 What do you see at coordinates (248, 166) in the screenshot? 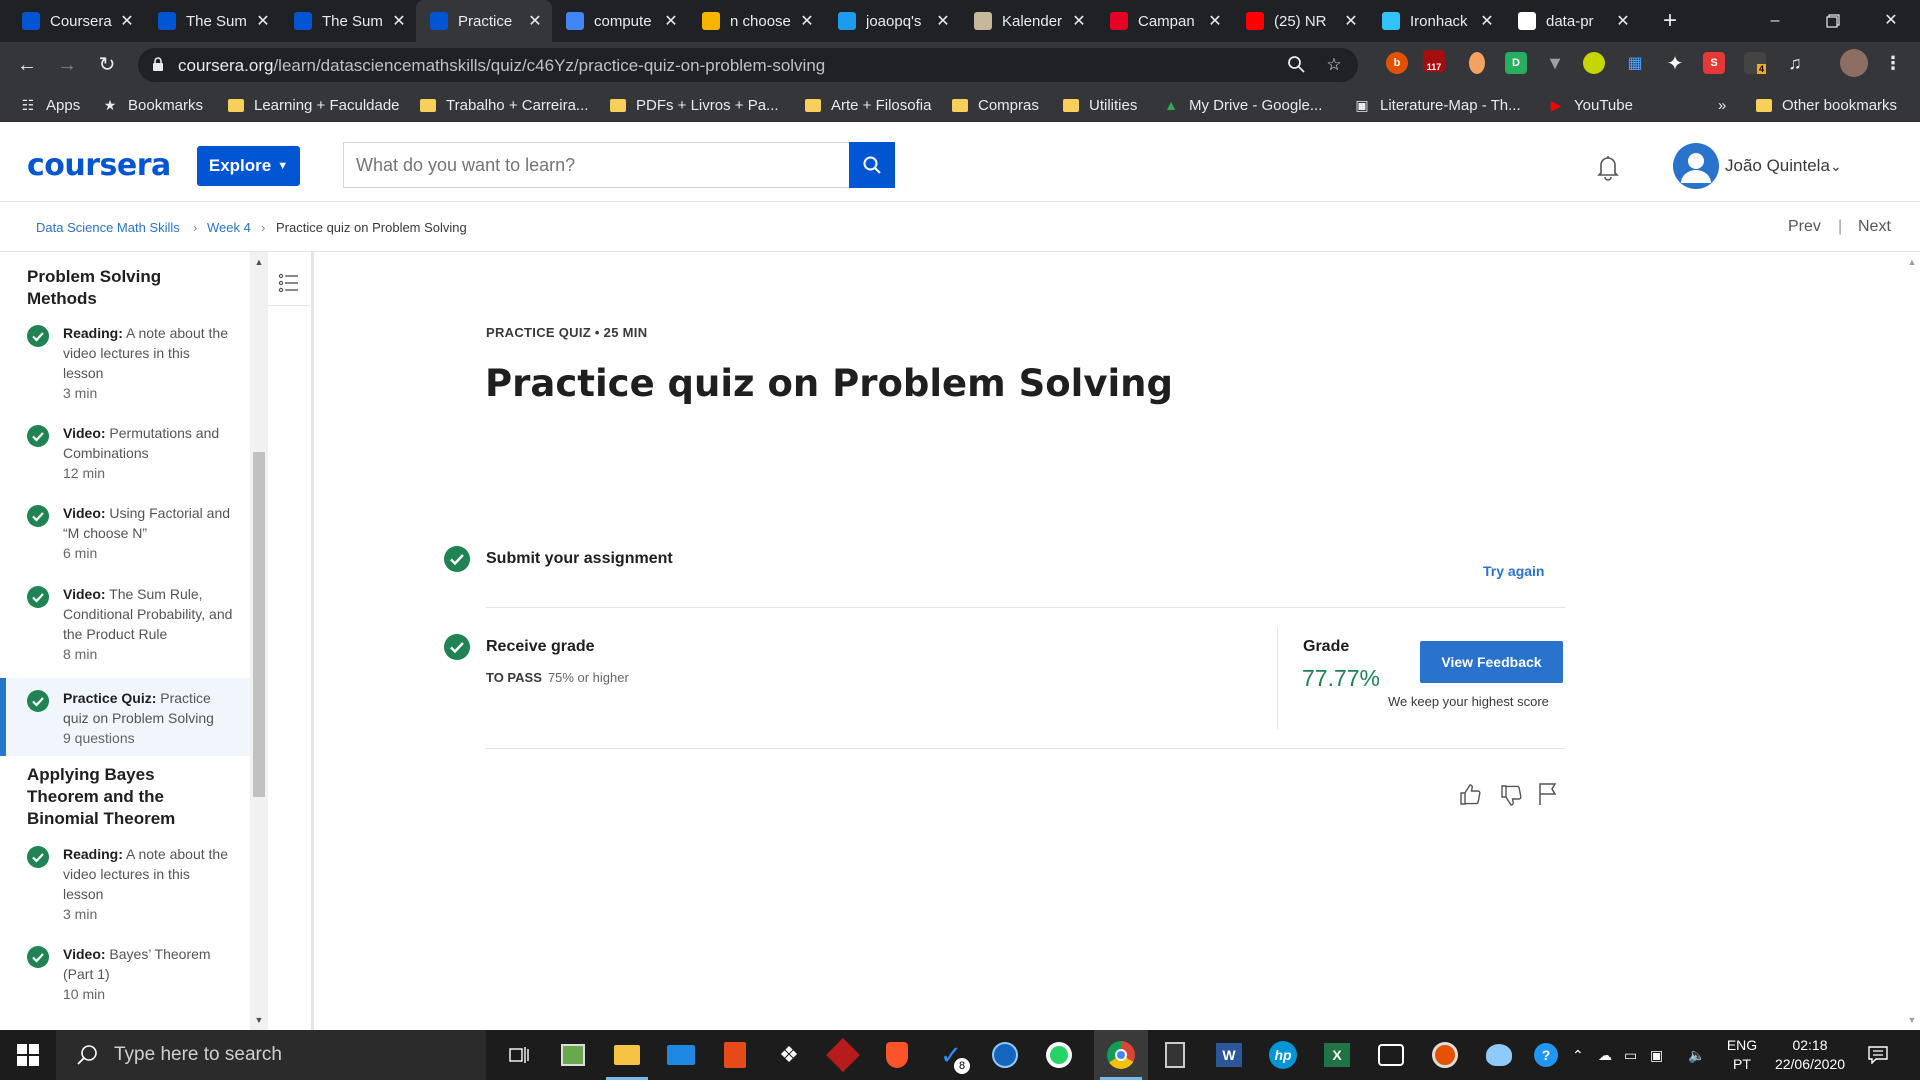
I see `explore-button: Explore ▼` at bounding box center [248, 166].